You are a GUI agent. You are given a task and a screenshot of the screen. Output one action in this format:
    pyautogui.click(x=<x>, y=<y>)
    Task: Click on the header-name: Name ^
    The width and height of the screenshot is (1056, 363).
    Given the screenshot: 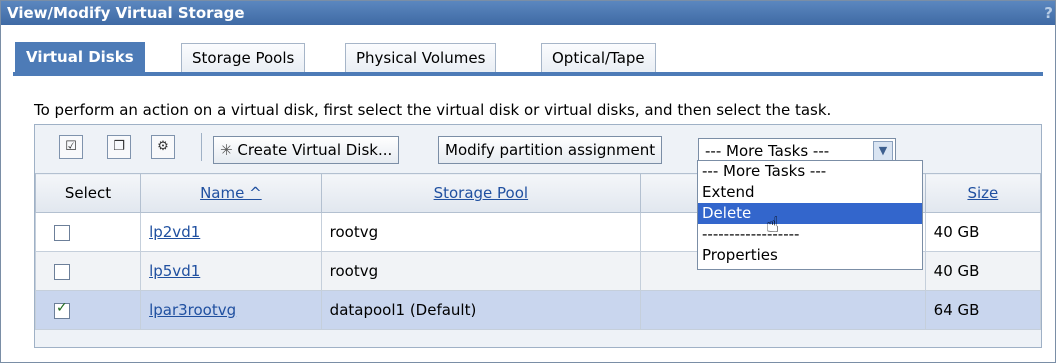 What is the action you would take?
    pyautogui.click(x=231, y=193)
    